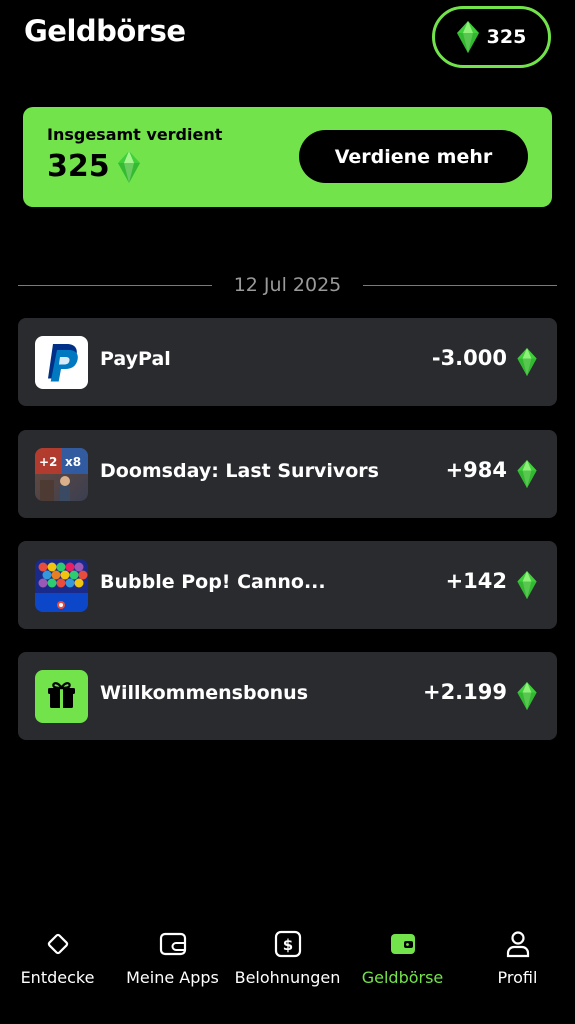 The image size is (575, 1024). What do you see at coordinates (464, 692) in the screenshot?
I see `transaction-amount: +2.199` at bounding box center [464, 692].